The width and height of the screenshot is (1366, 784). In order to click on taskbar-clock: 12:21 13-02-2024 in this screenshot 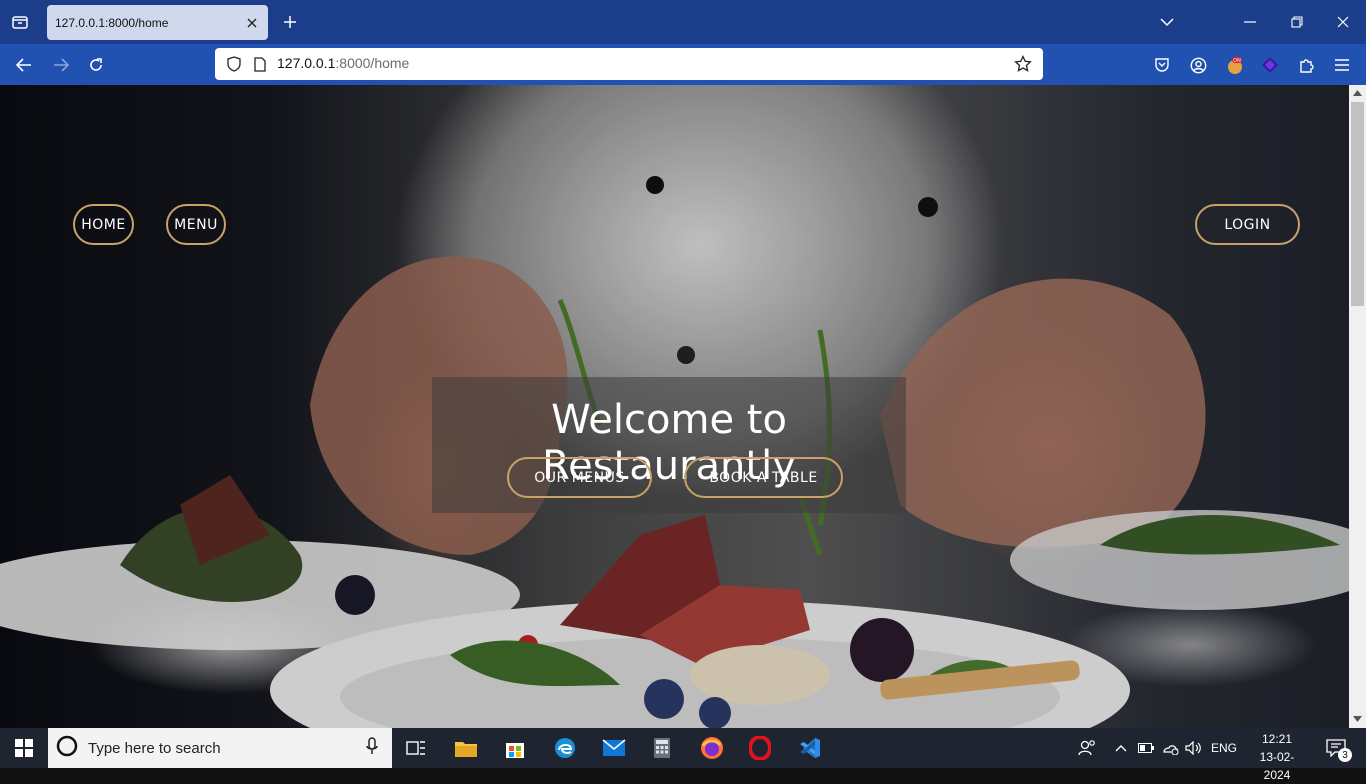, I will do `click(1277, 757)`.